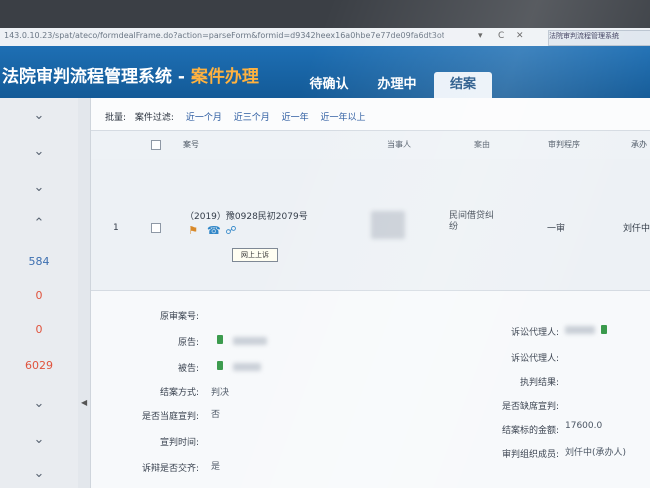  What do you see at coordinates (224, 77) in the screenshot?
I see `page-subtitle: 案件办理` at bounding box center [224, 77].